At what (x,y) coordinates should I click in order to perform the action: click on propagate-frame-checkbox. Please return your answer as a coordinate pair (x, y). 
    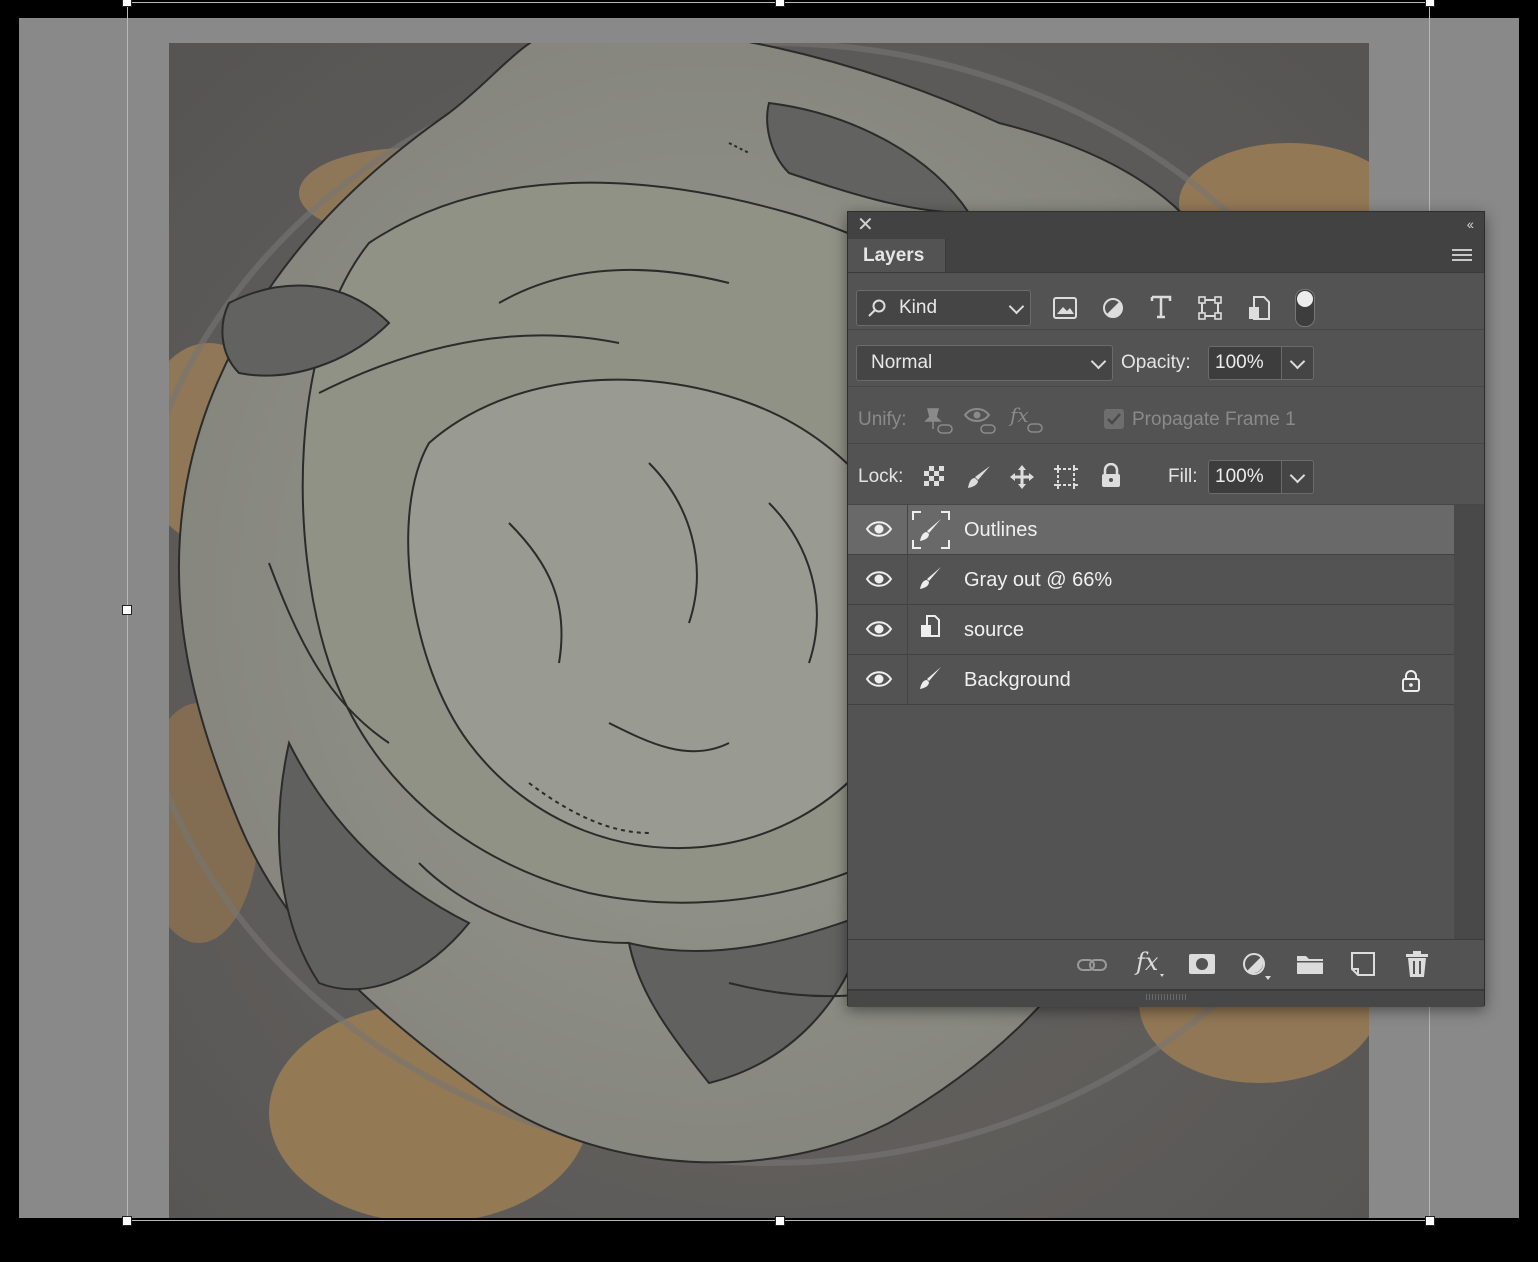
    Looking at the image, I should click on (1114, 419).